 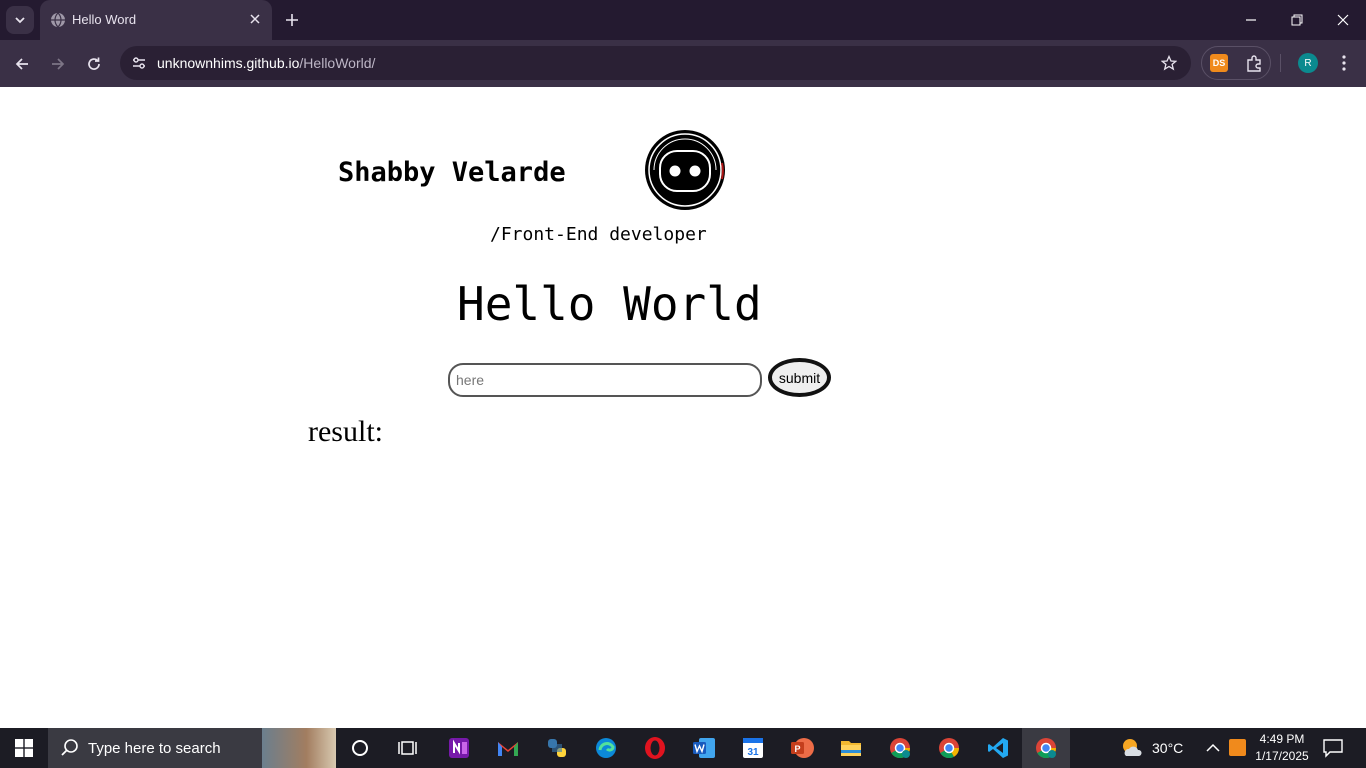 I want to click on word-icon, so click(x=704, y=748).